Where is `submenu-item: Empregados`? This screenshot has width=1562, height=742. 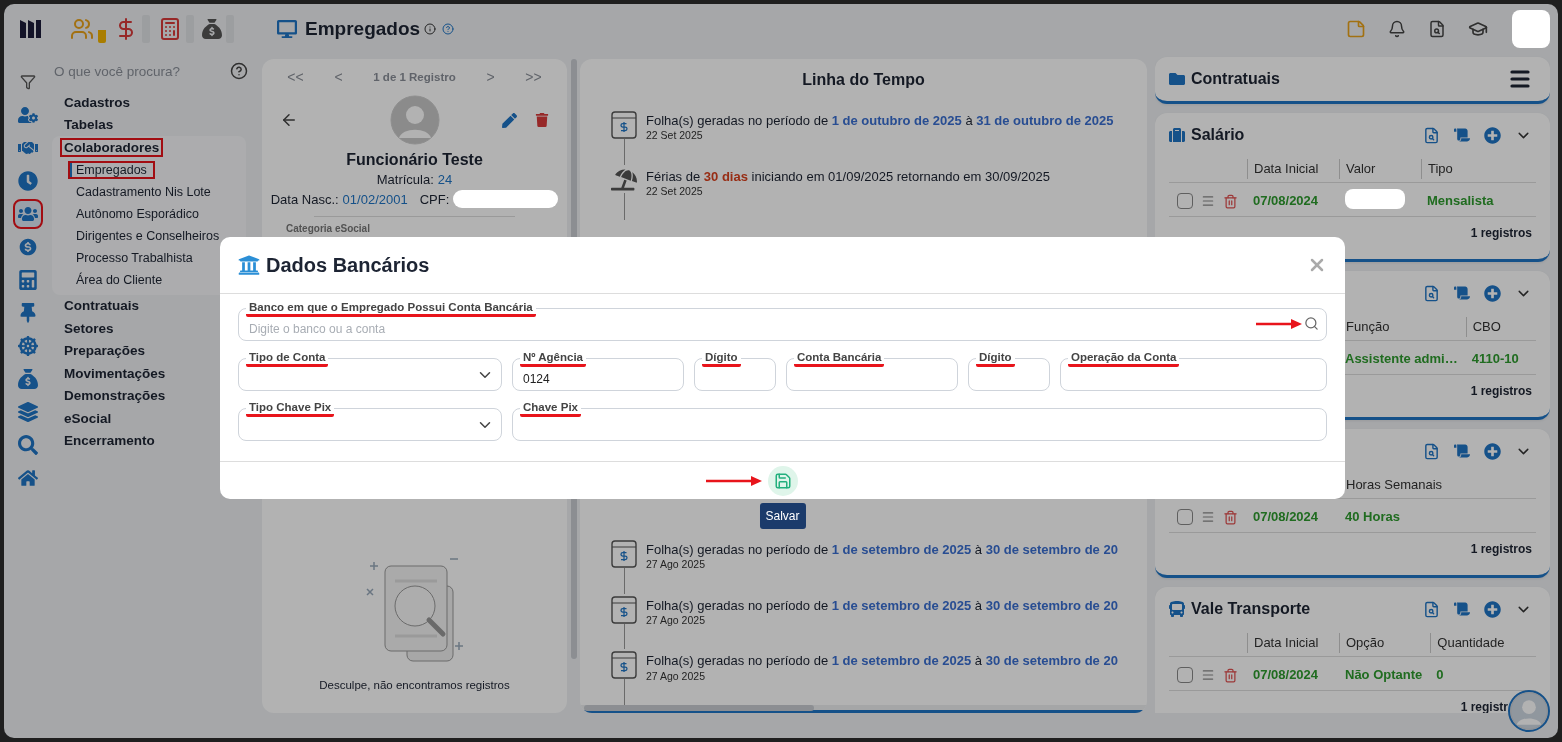 submenu-item: Empregados is located at coordinates (111, 169).